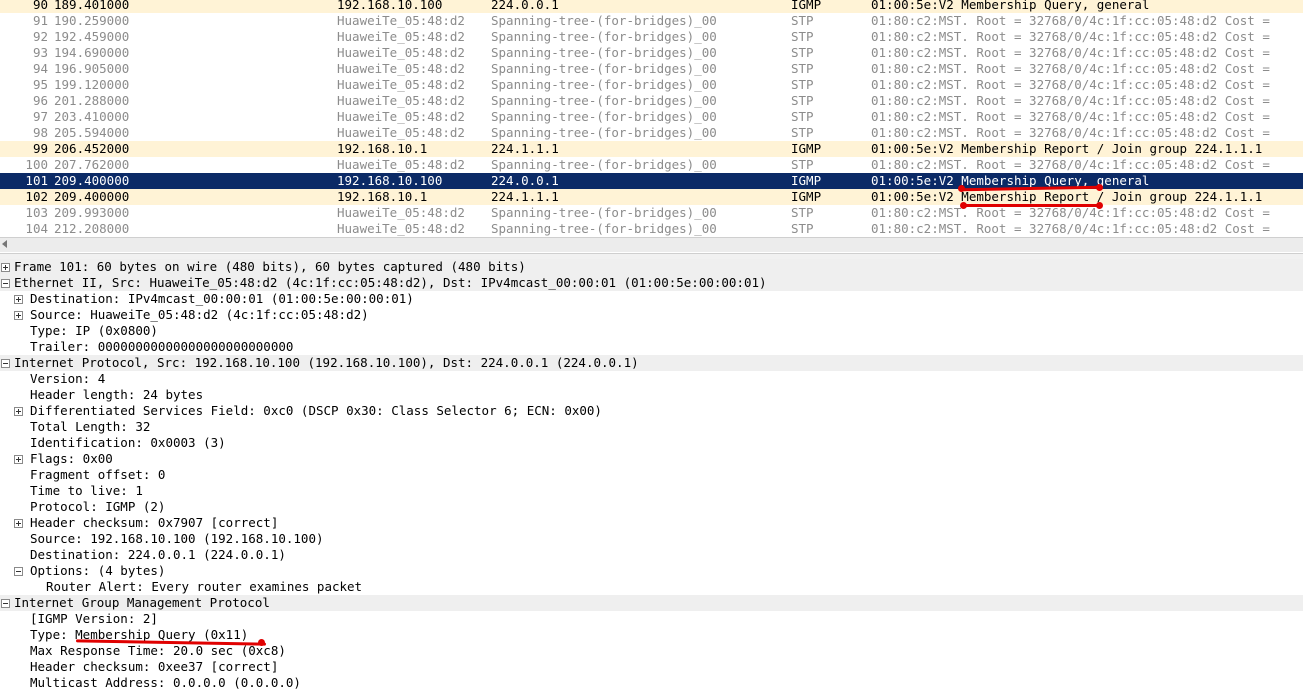 The height and width of the screenshot is (697, 1303). Describe the element at coordinates (651, 539) in the screenshot. I see `detail-field: Source: 192.168.10.100 (192.168.10.100)` at that location.